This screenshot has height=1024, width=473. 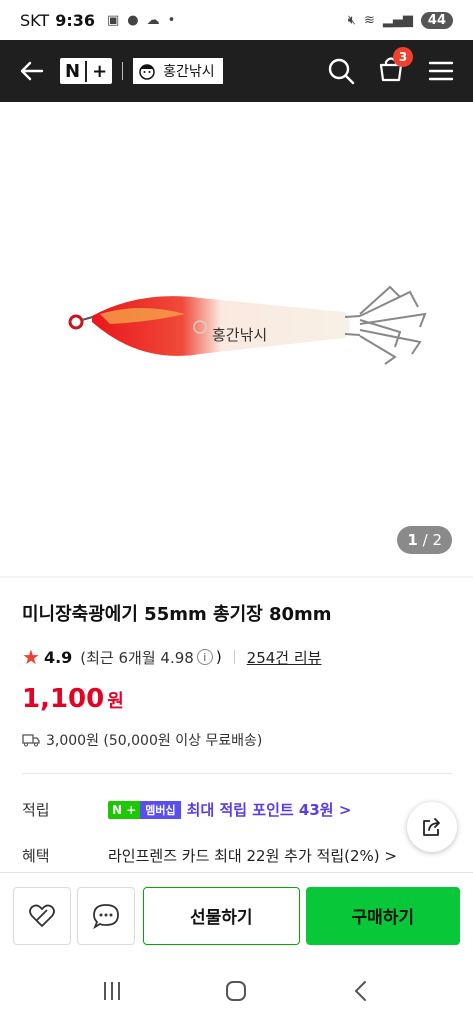 I want to click on squid-jig-image: 홍간낚시, so click(x=247, y=325).